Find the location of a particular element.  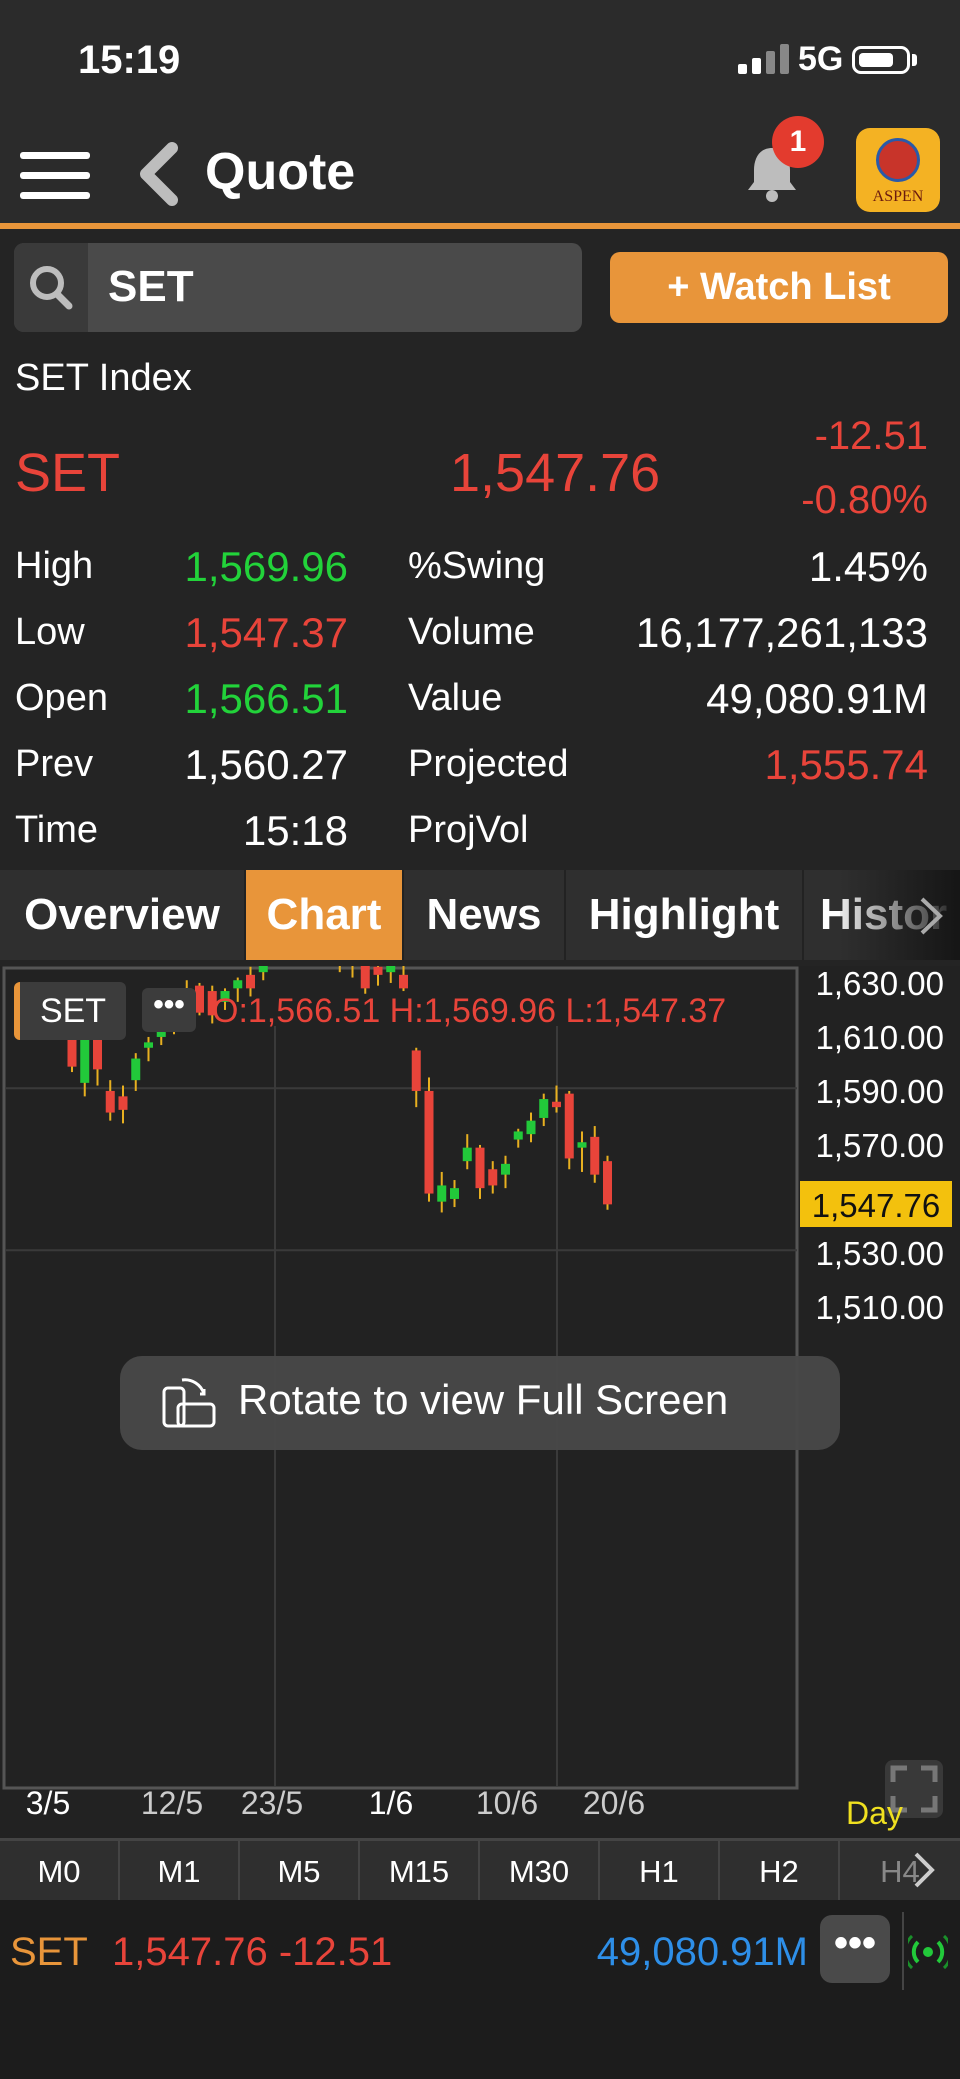

add-watch-list-button: + Watch List is located at coordinates (779, 287).